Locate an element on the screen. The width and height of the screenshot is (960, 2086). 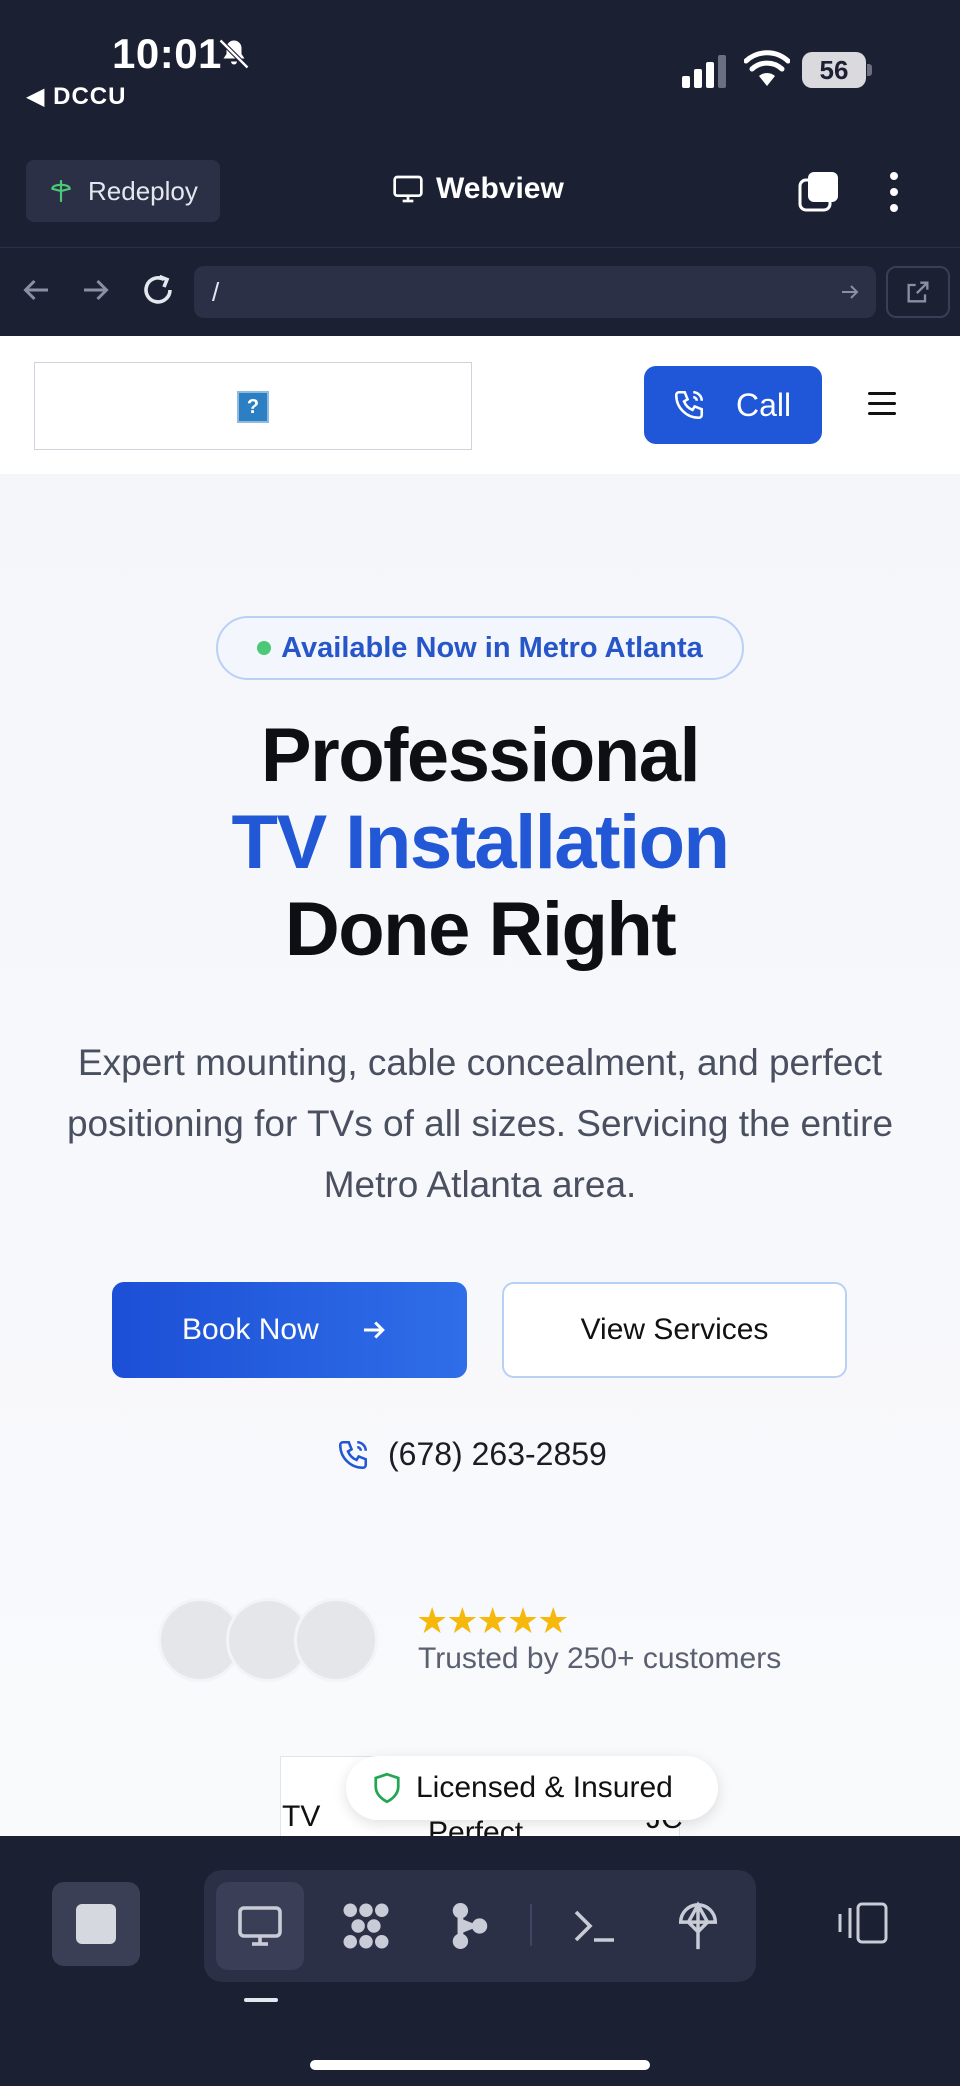
bell-muted-icon is located at coordinates (234, 54).